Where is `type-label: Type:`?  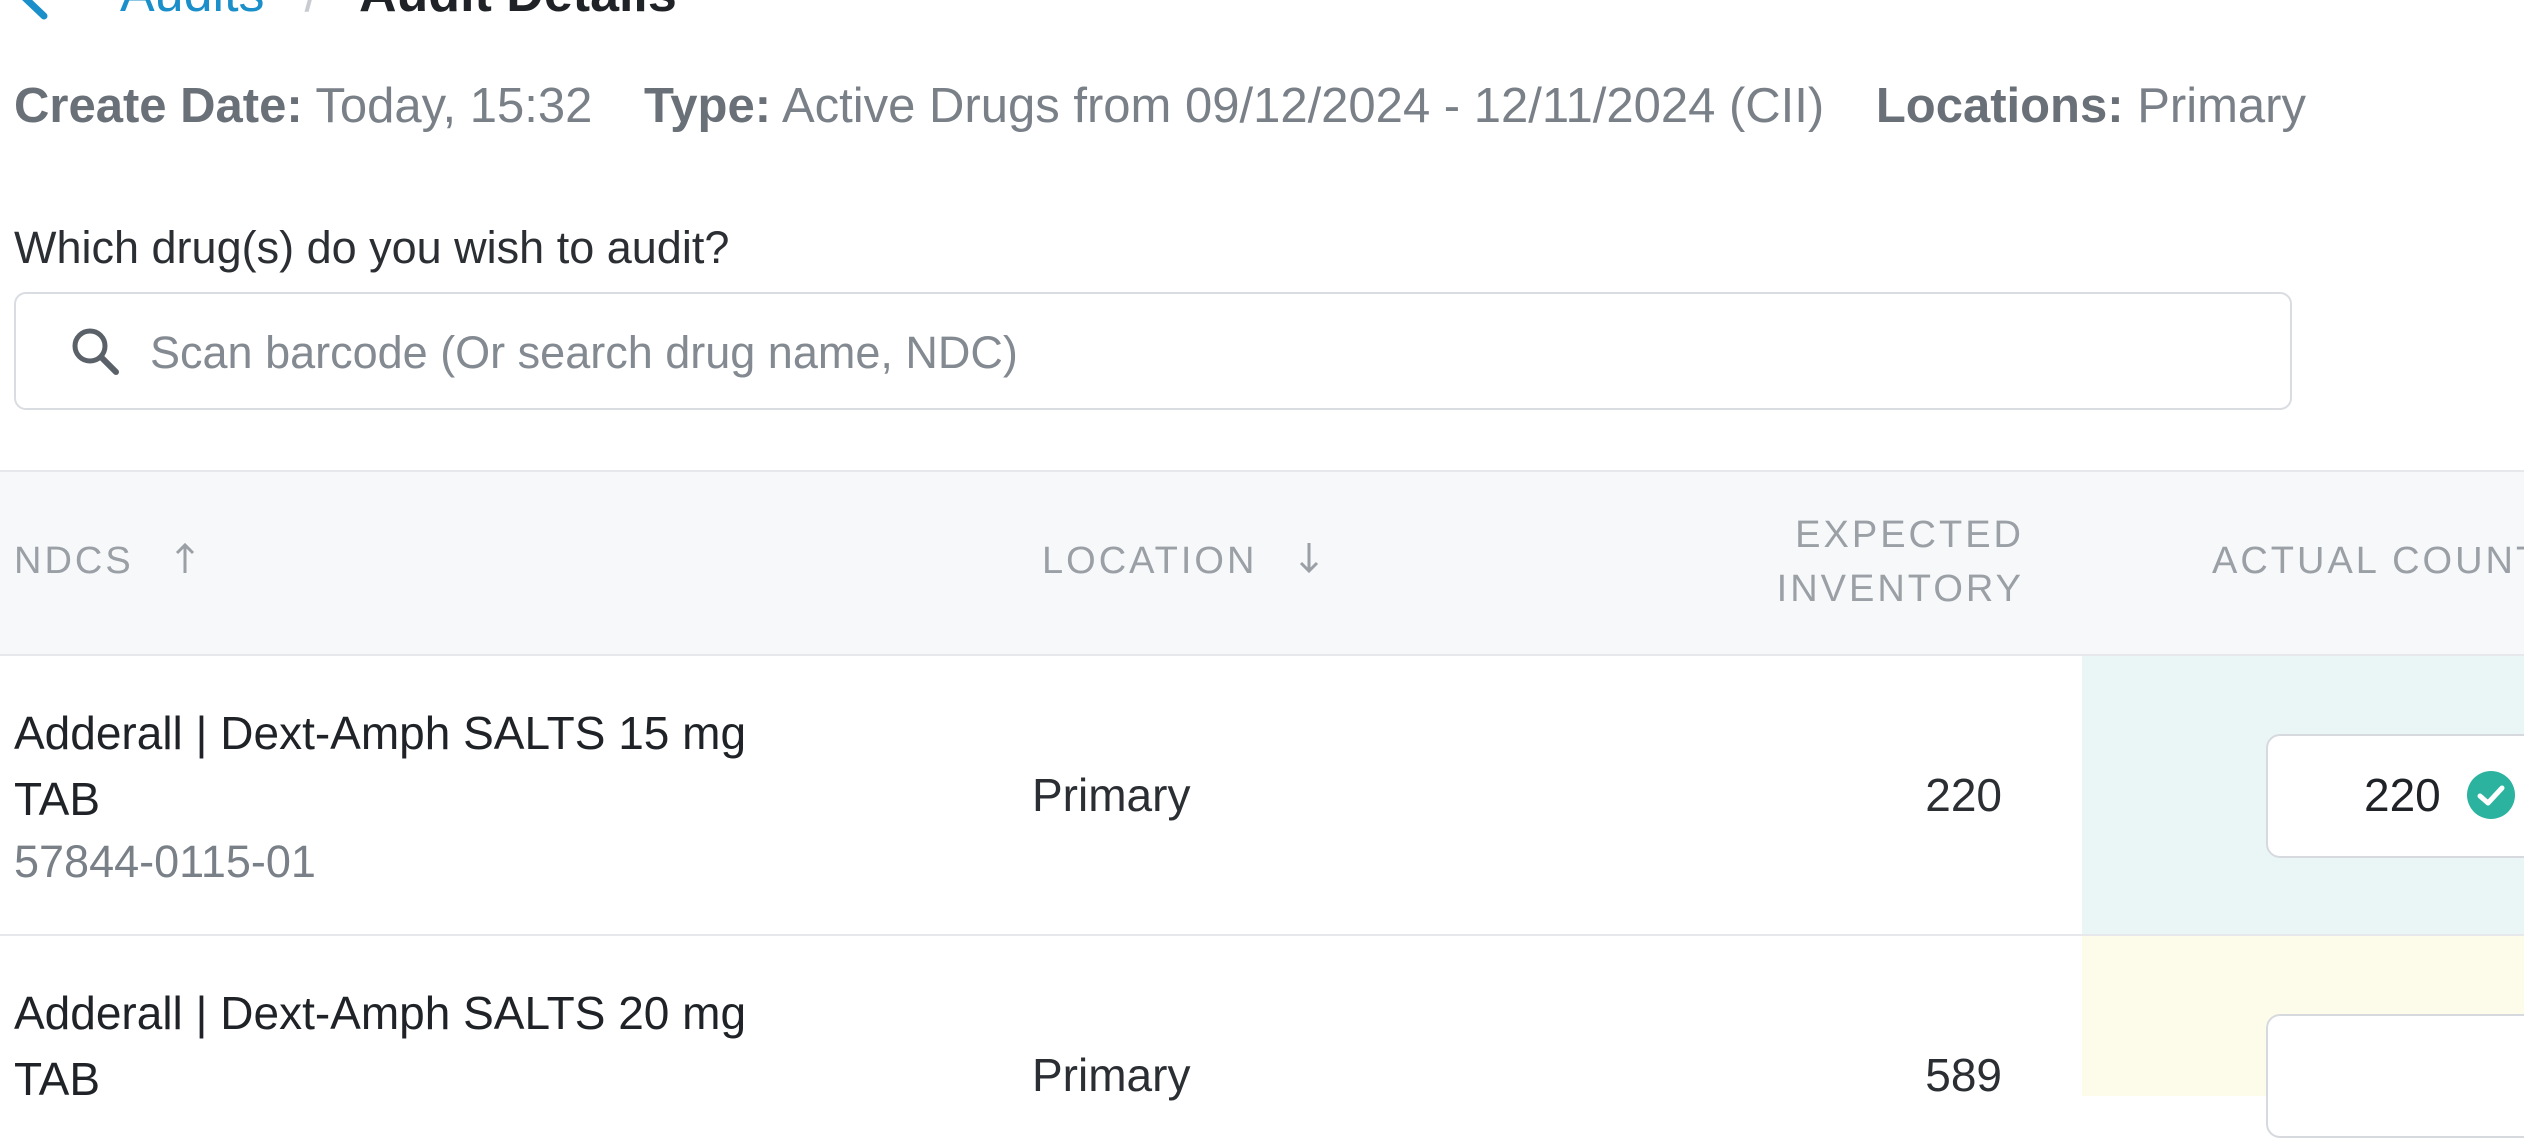
type-label: Type: is located at coordinates (708, 106).